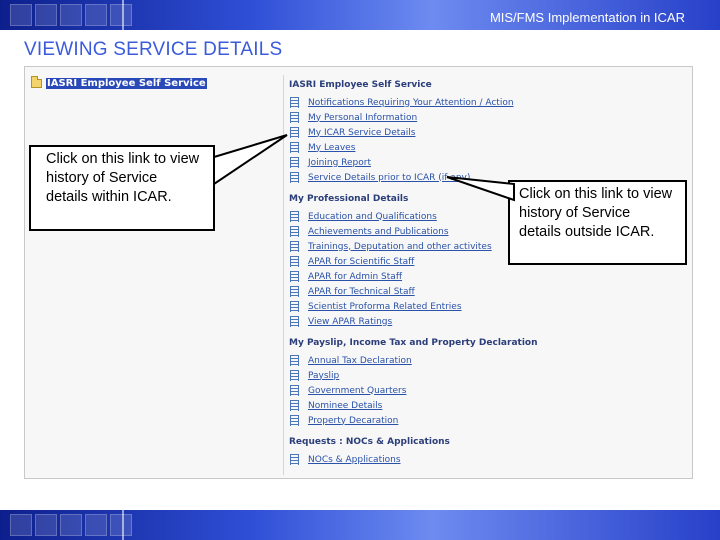  Describe the element at coordinates (353, 421) in the screenshot. I see `menu-item-label: Property Decaration` at that location.